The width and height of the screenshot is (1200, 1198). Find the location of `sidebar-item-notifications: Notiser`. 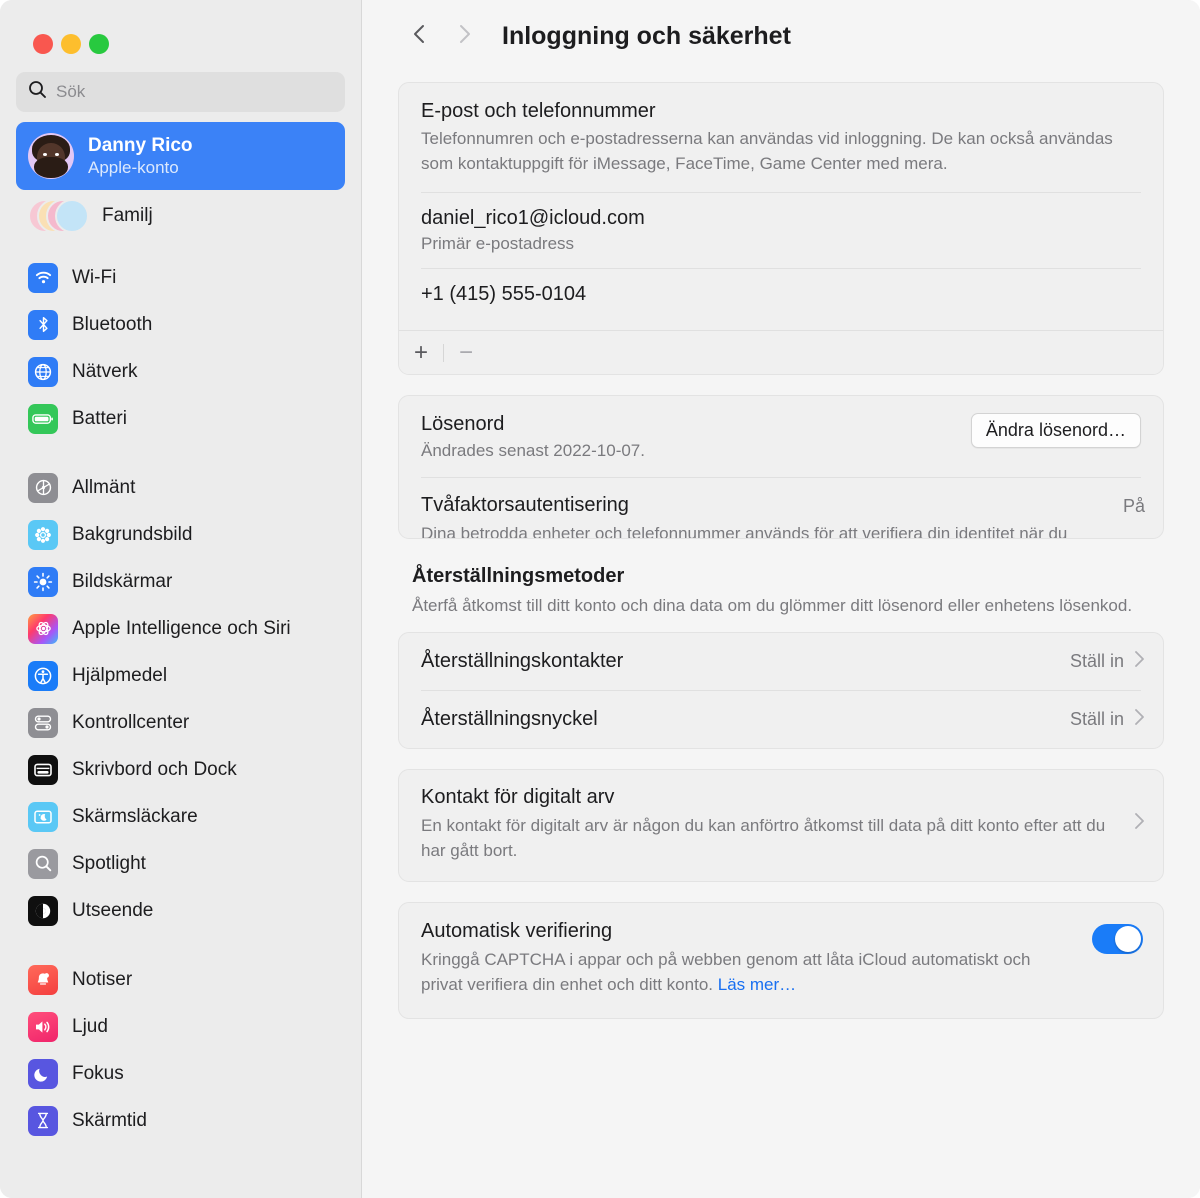

sidebar-item-notifications: Notiser is located at coordinates (180, 979).